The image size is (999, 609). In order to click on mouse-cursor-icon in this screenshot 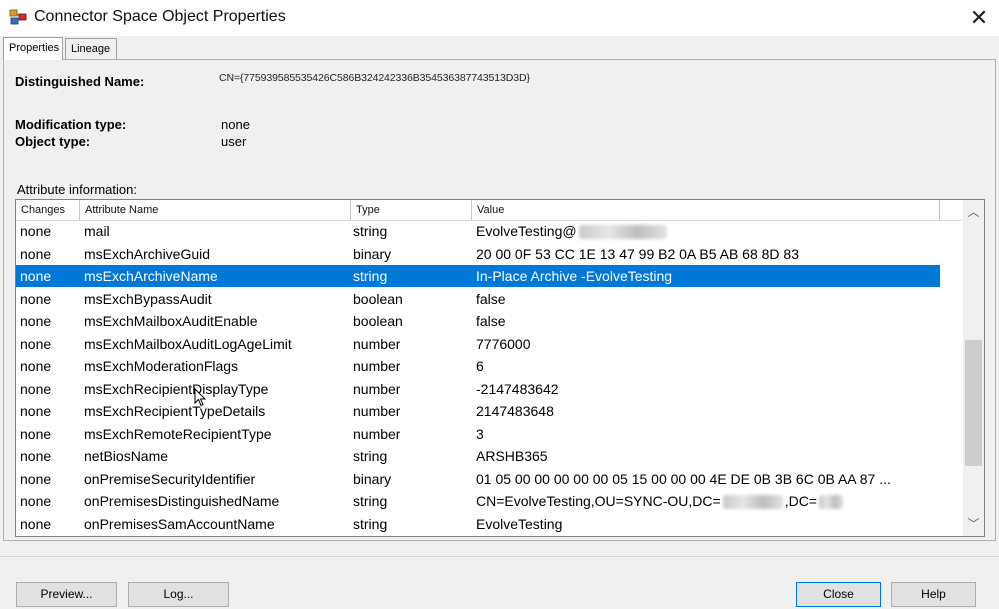, I will do `click(200, 397)`.